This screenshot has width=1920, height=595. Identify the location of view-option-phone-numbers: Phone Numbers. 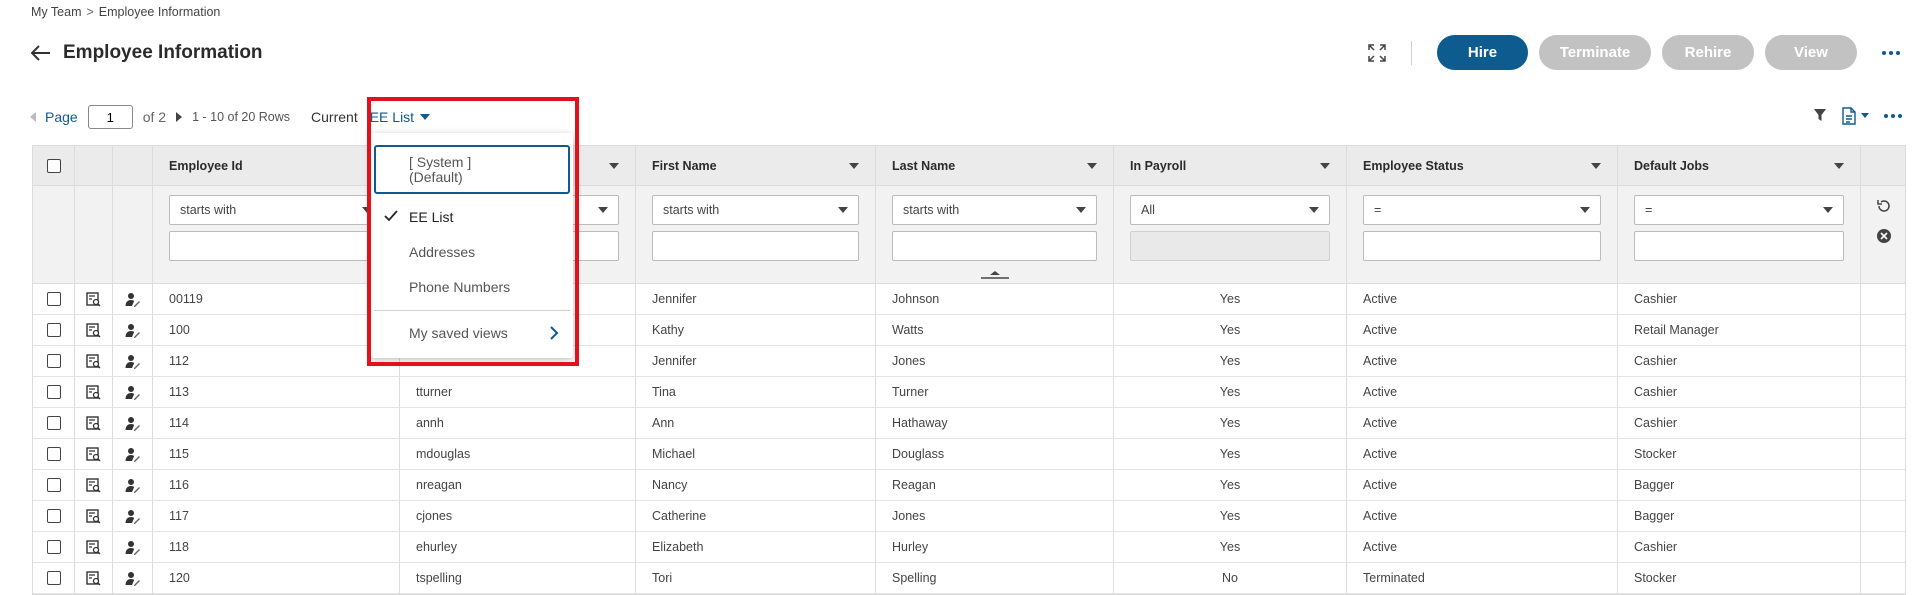
(472, 286).